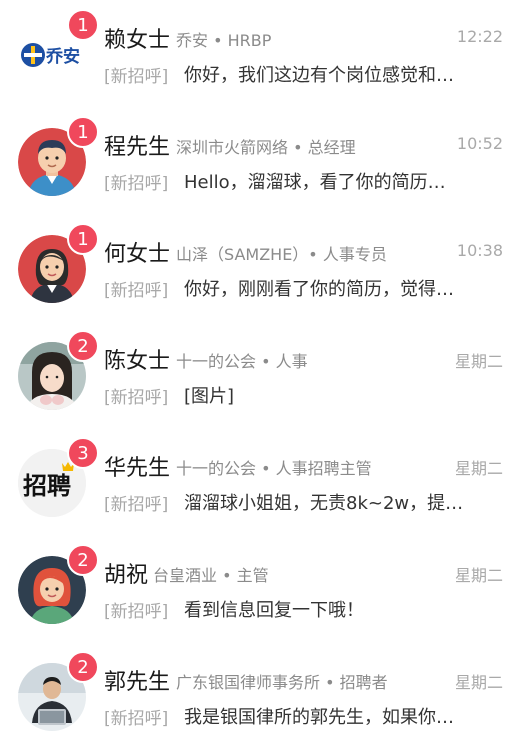 Image resolution: width=528 pixels, height=749 pixels. What do you see at coordinates (126, 575) in the screenshot?
I see `contact-name: 胡祝` at bounding box center [126, 575].